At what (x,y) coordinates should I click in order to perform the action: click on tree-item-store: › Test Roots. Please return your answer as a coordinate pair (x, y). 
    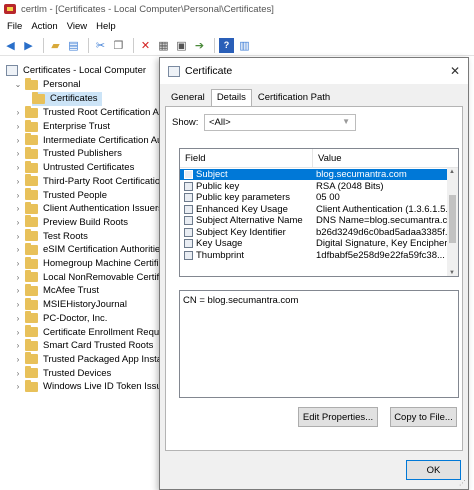
    Looking at the image, I should click on (51, 236).